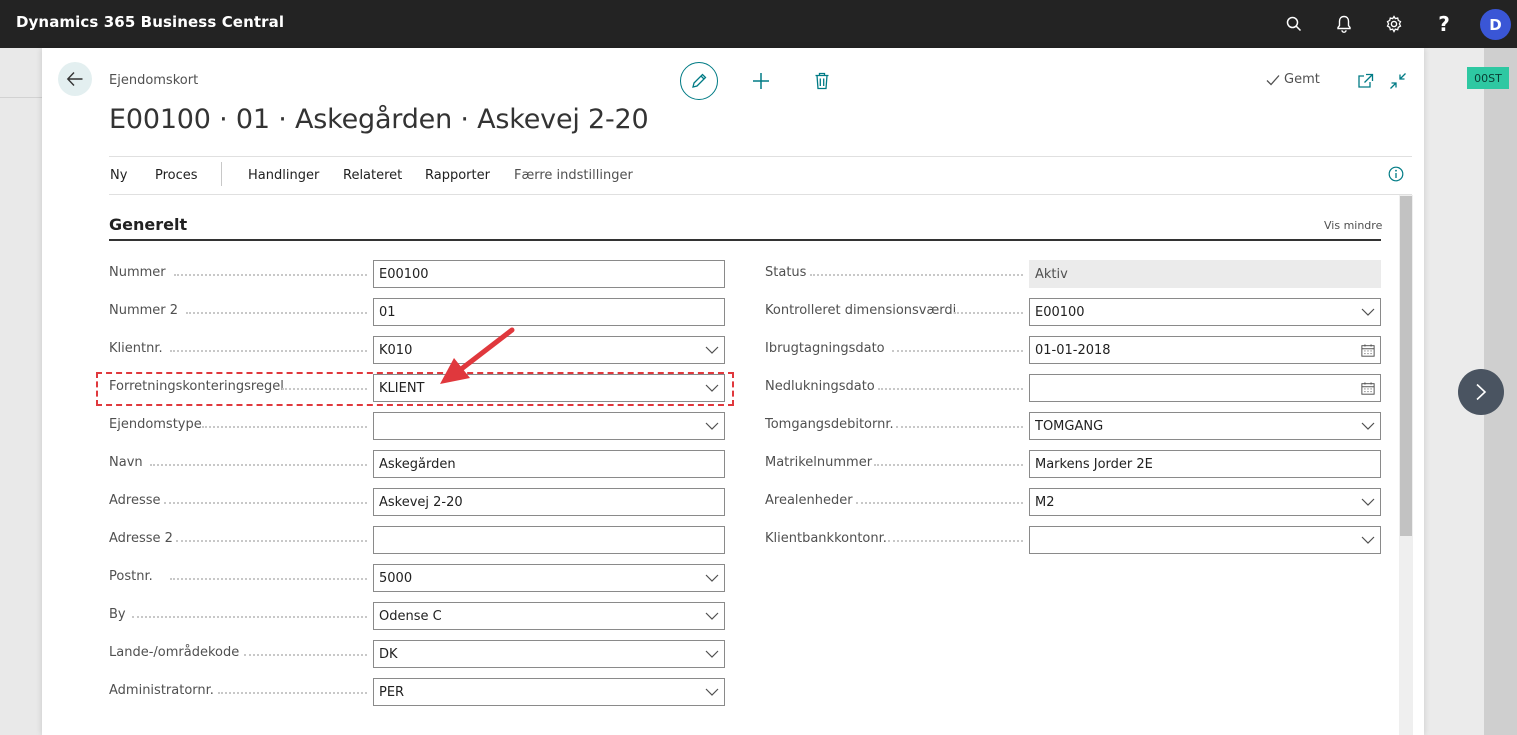  What do you see at coordinates (372, 175) in the screenshot?
I see `menu-related: Relateret` at bounding box center [372, 175].